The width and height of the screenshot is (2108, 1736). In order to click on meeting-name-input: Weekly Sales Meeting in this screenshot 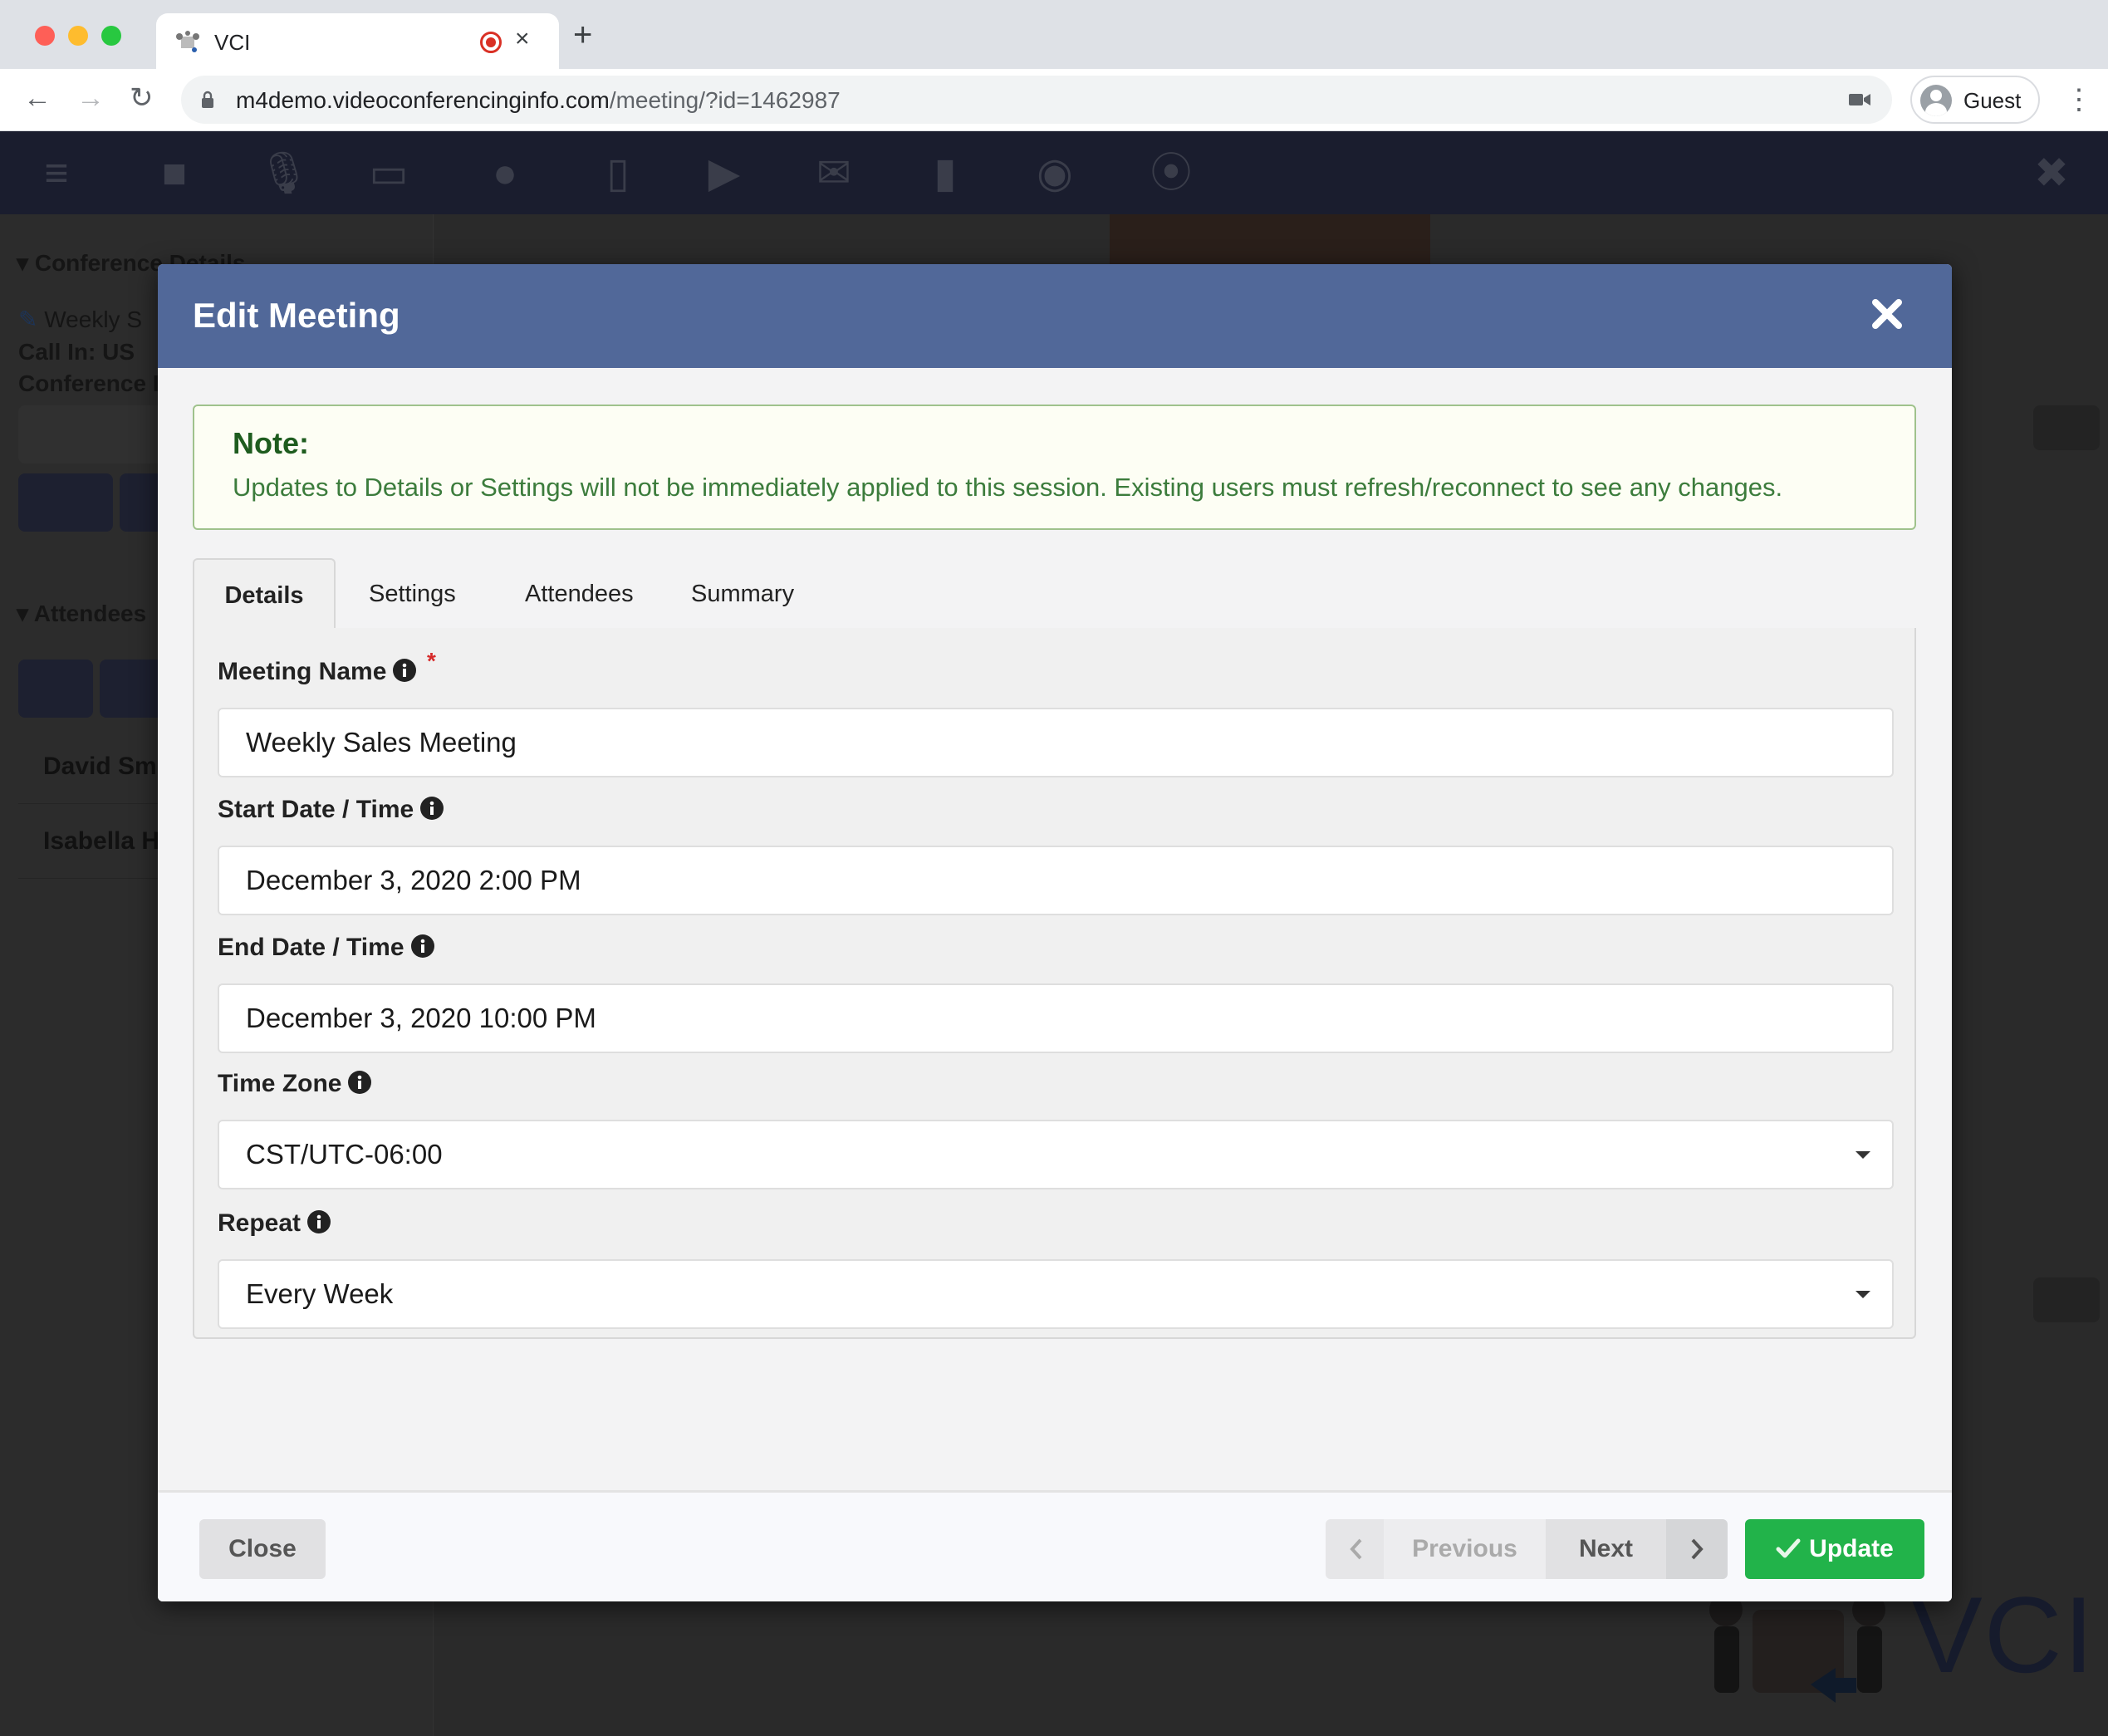, I will do `click(1056, 743)`.